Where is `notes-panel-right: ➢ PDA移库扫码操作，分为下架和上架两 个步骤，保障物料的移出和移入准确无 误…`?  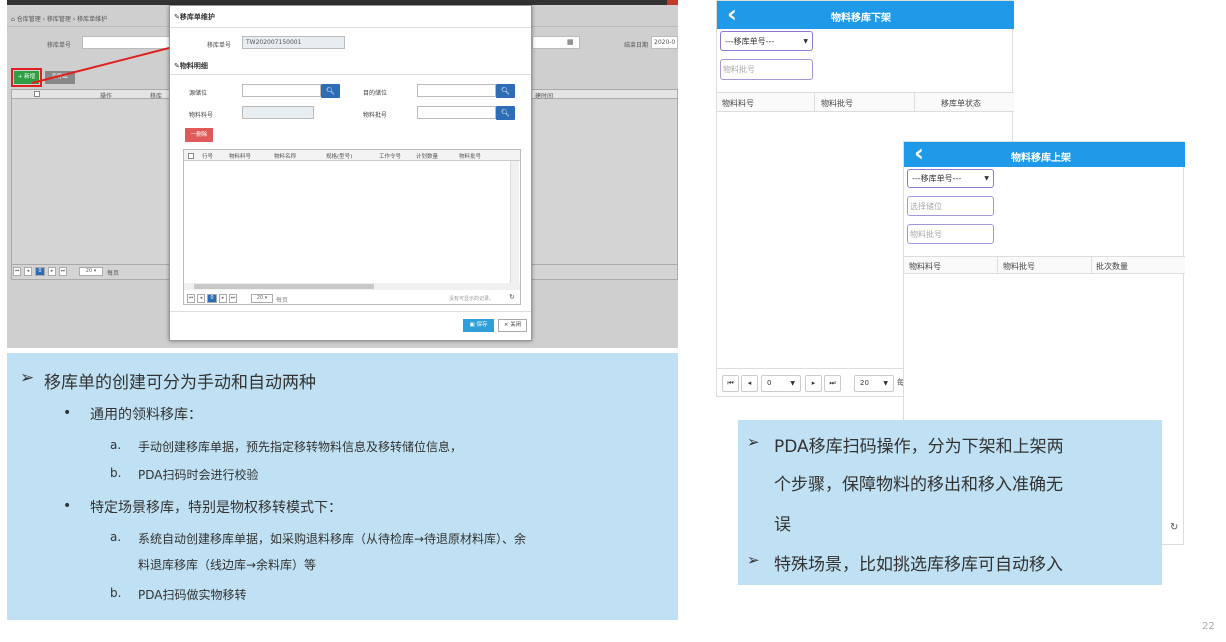 notes-panel-right: ➢ PDA移库扫码操作，分为下架和上架两 个步骤，保障物料的移出和移入准确无 误… is located at coordinates (950, 502).